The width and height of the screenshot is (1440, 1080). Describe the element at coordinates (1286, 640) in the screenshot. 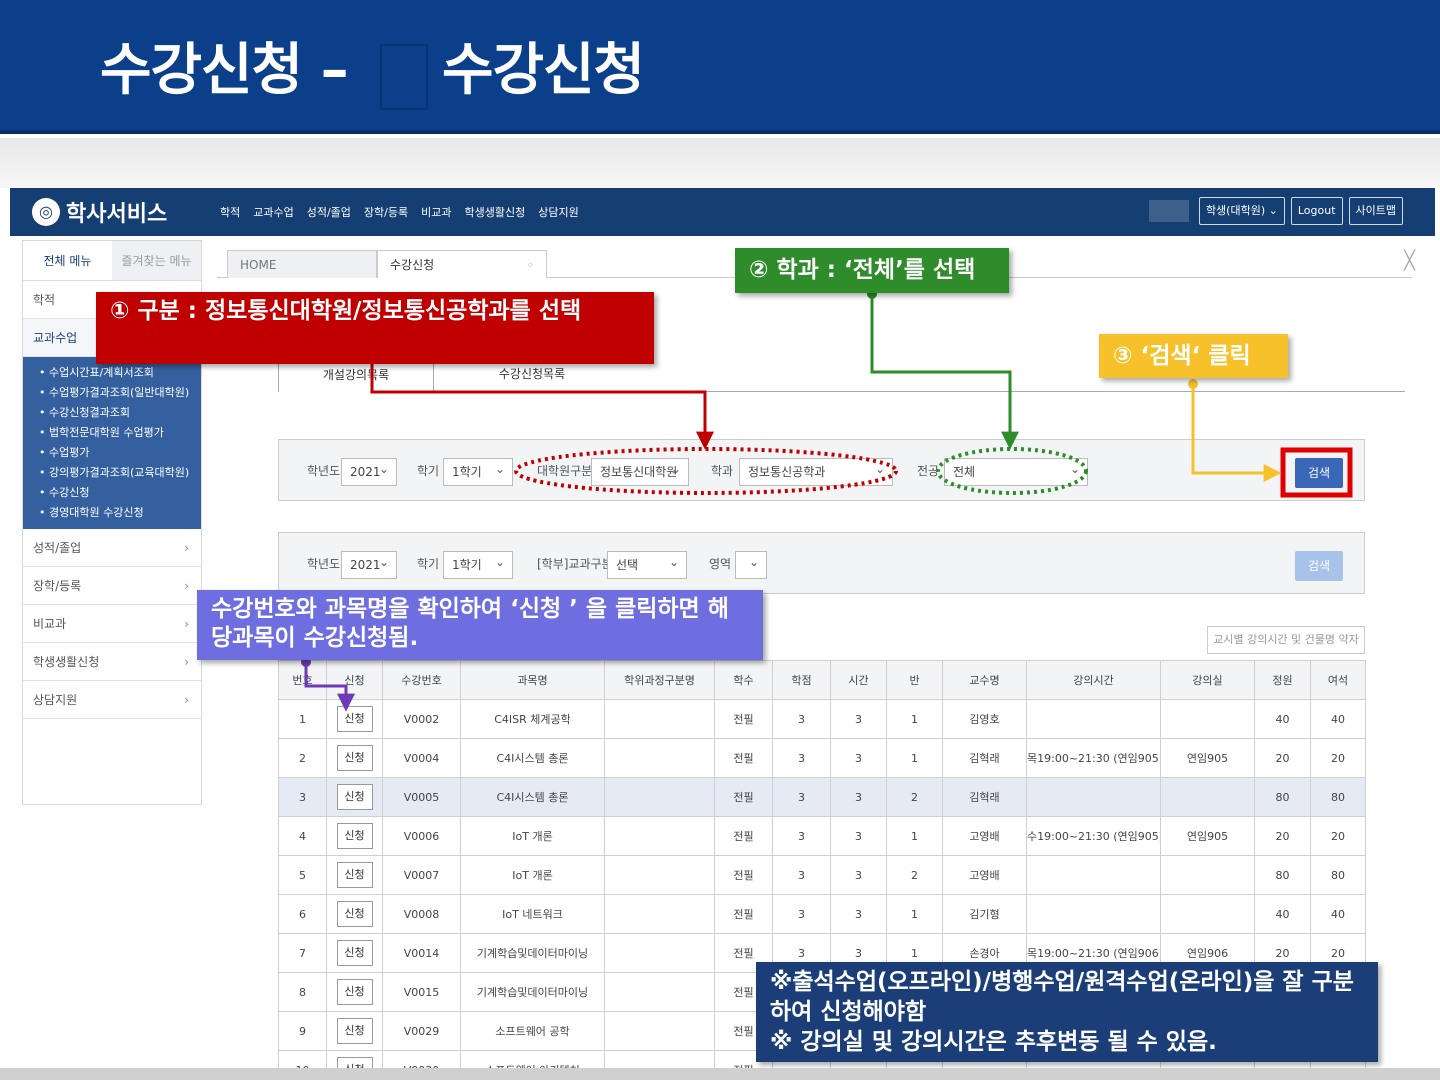

I see `room-abbrev-button: 교시별 강의시간 및 건물명 약자` at that location.